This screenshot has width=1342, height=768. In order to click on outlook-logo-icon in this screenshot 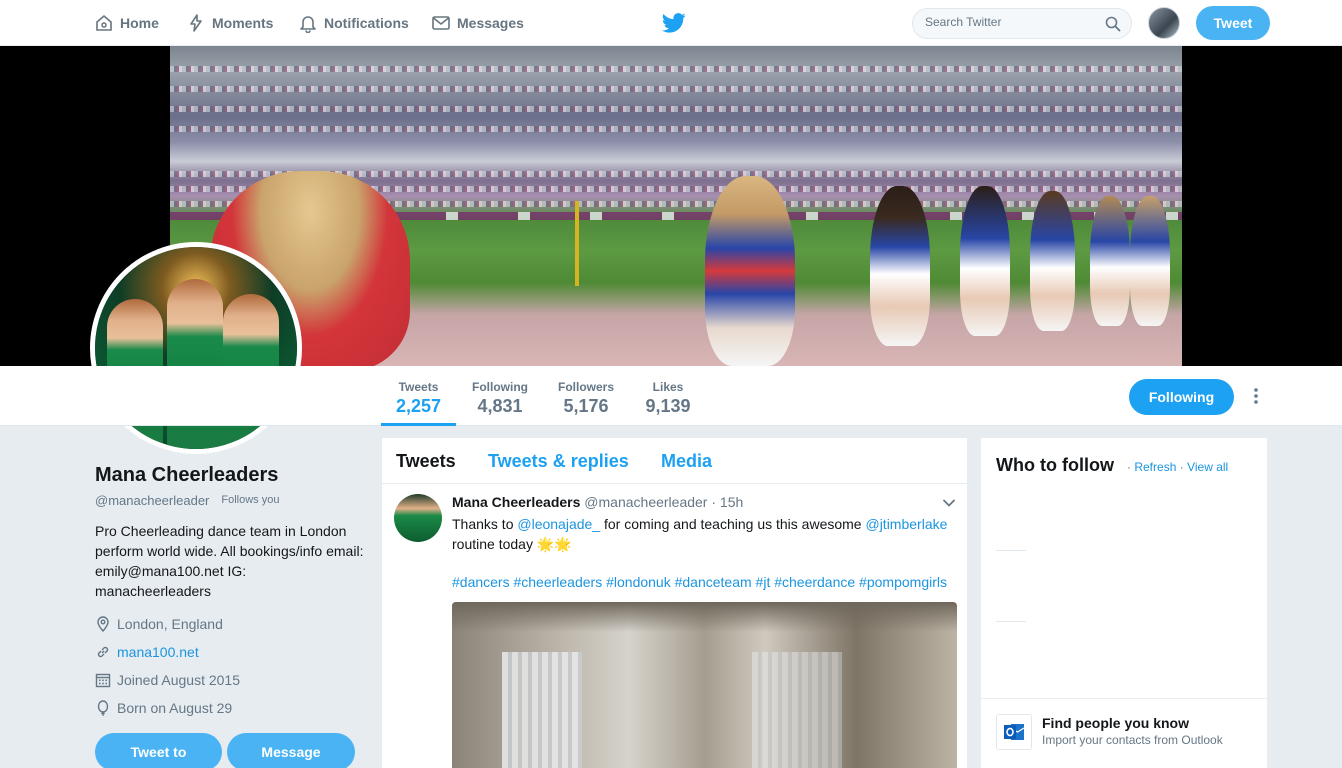, I will do `click(1014, 732)`.